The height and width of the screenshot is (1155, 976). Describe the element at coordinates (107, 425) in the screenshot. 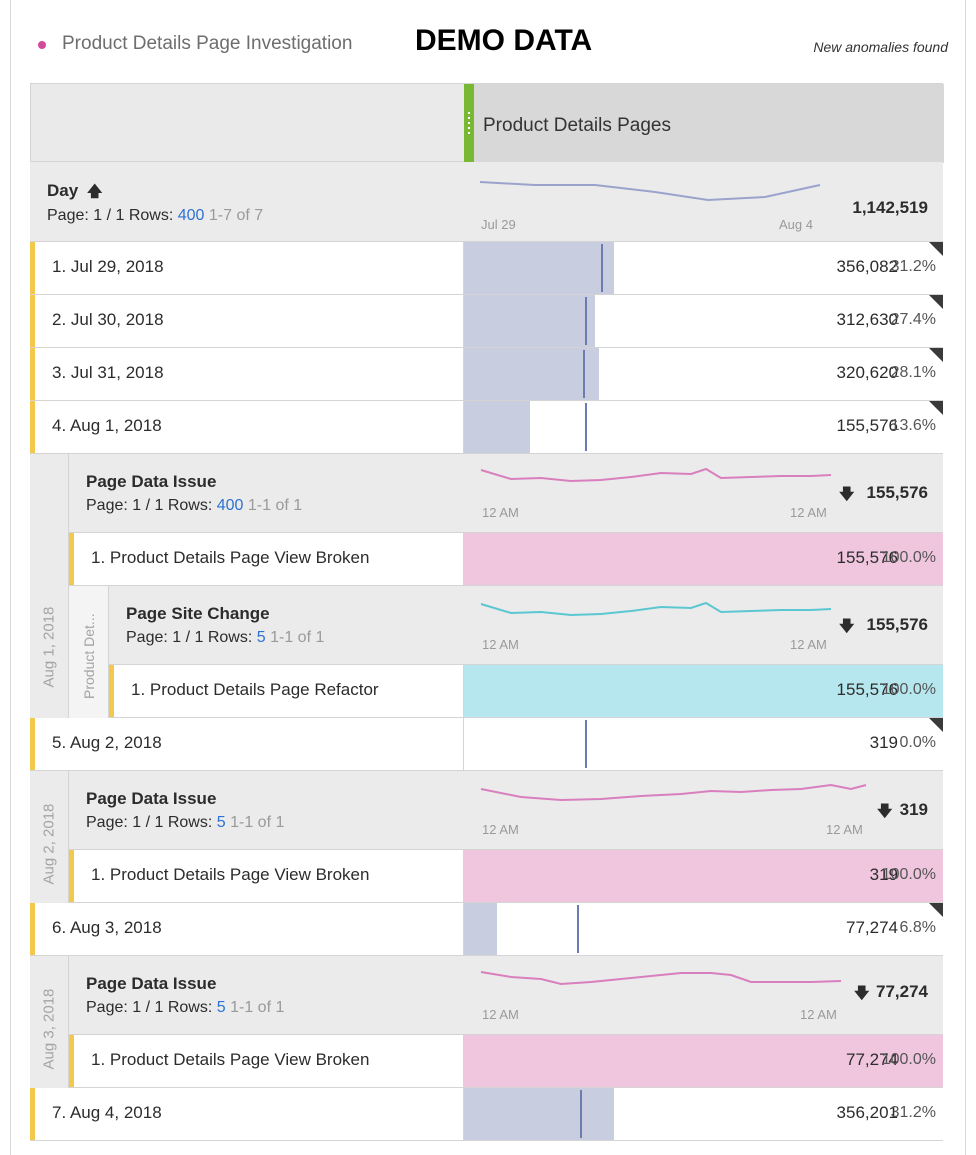

I see `row-label: 4. Aug 1, 2018` at that location.